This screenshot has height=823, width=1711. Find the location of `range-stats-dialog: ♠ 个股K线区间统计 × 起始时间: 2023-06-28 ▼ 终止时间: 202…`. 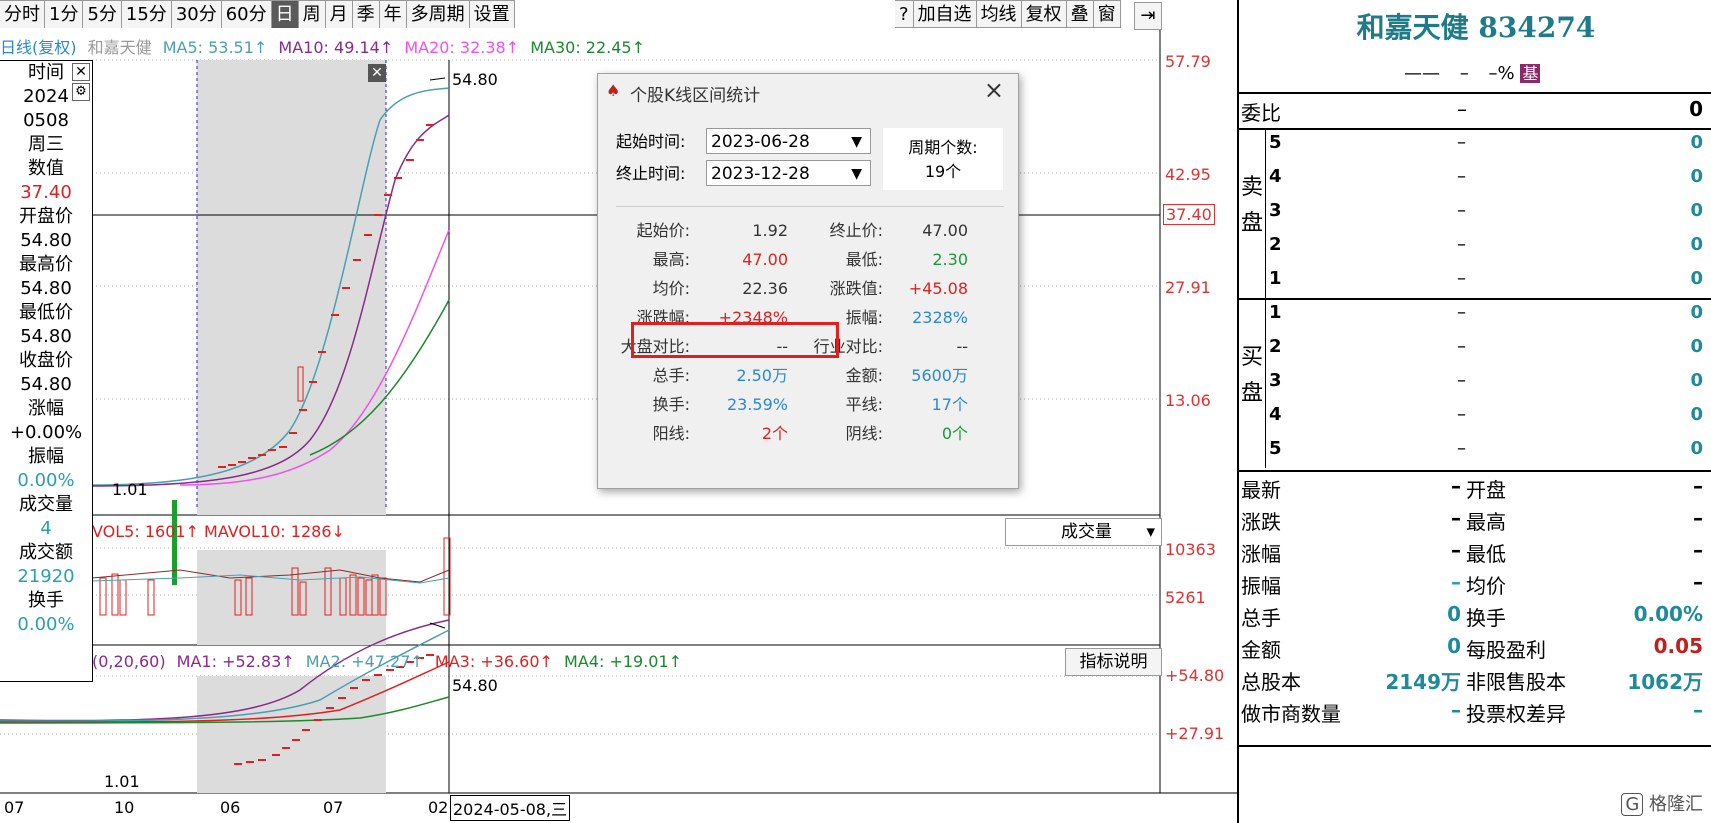

range-stats-dialog: ♠ 个股K线区间统计 × 起始时间: 2023-06-28 ▼ 终止时间: 202… is located at coordinates (808, 281).